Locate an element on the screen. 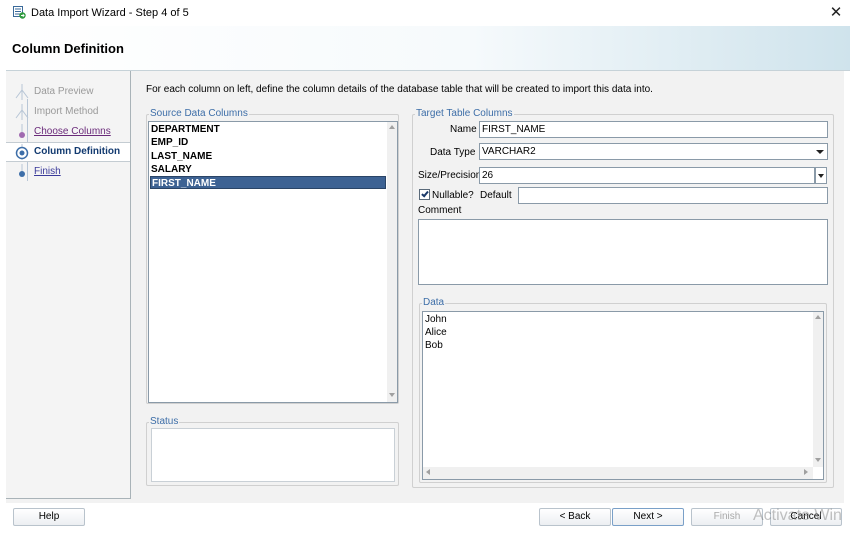 The height and width of the screenshot is (537, 850). data-import-app-icon is located at coordinates (19, 12).